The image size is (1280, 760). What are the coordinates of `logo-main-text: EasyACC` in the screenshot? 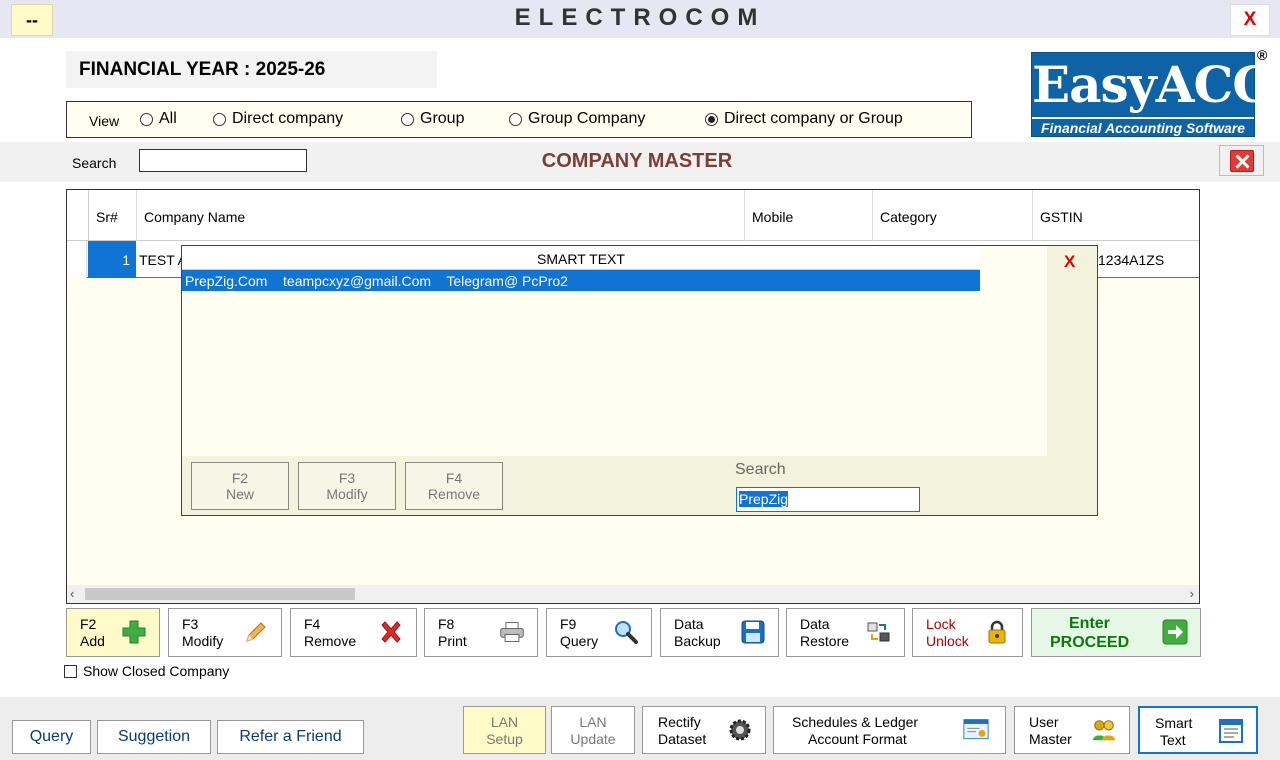 It's located at (1152, 84).